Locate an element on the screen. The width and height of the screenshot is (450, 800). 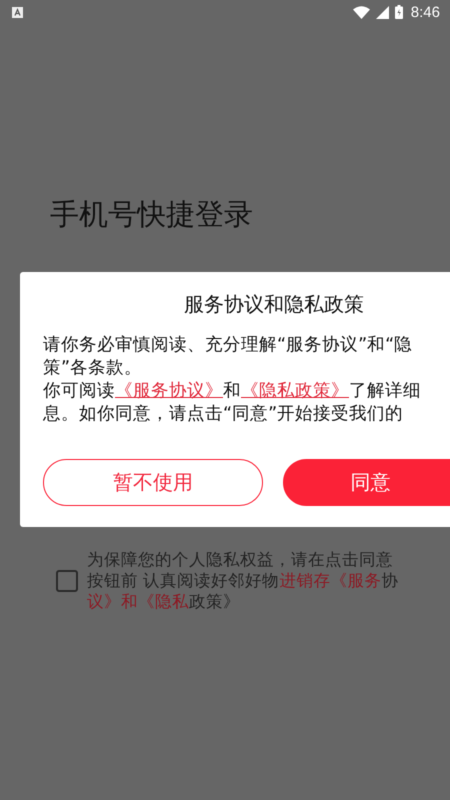
signal-icon is located at coordinates (382, 12).